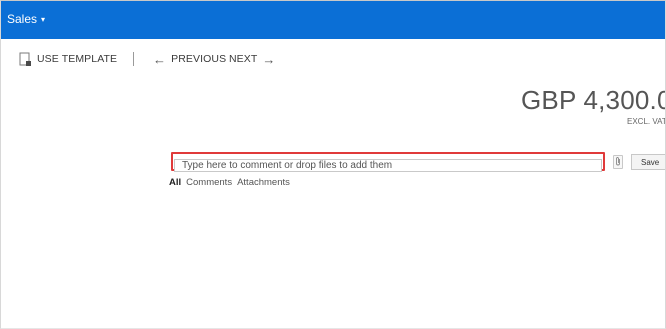  I want to click on top-navigation-bar: Sales ▾, so click(333, 20).